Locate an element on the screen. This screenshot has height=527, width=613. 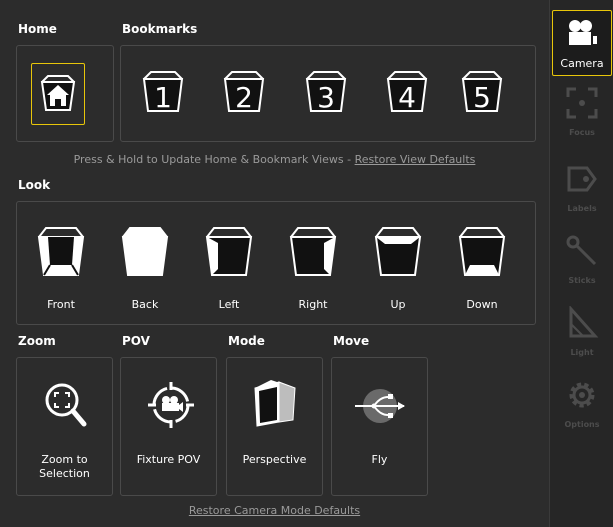
fly-label: Fly is located at coordinates (379, 459).